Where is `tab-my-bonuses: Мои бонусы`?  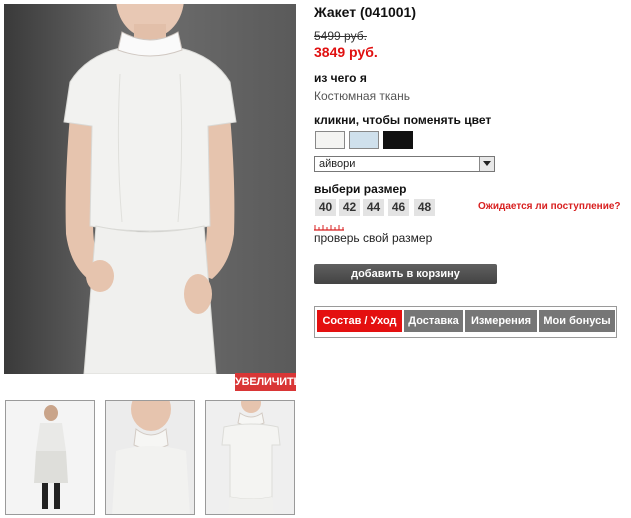
tab-my-bonuses: Мои бонусы is located at coordinates (577, 321).